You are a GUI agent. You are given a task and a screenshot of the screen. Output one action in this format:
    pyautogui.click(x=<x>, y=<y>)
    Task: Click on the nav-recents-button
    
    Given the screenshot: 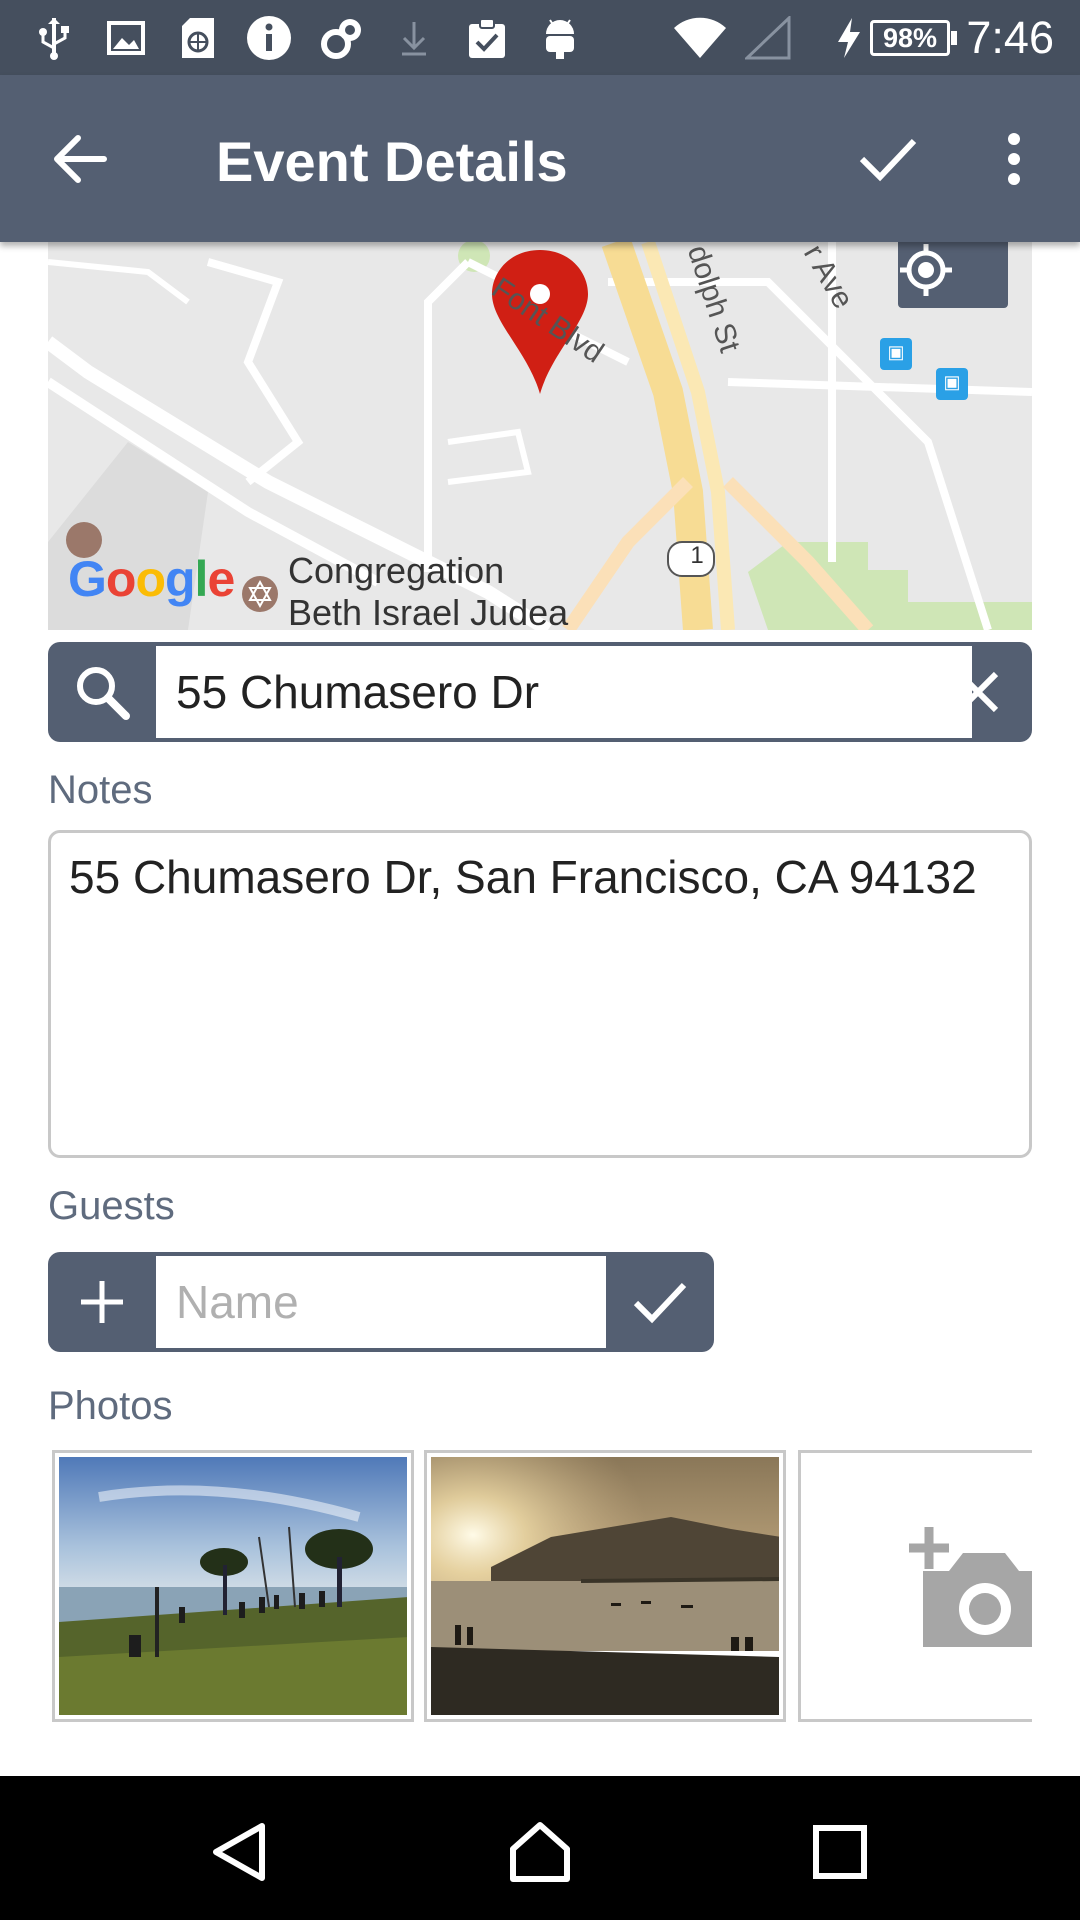 What is the action you would take?
    pyautogui.click(x=840, y=1852)
    